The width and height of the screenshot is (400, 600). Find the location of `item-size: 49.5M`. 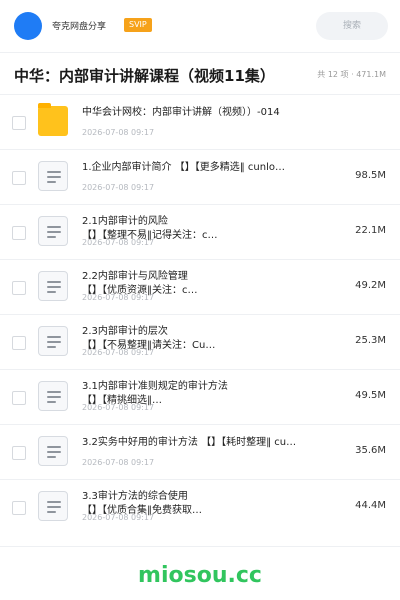

item-size: 49.5M is located at coordinates (370, 395).